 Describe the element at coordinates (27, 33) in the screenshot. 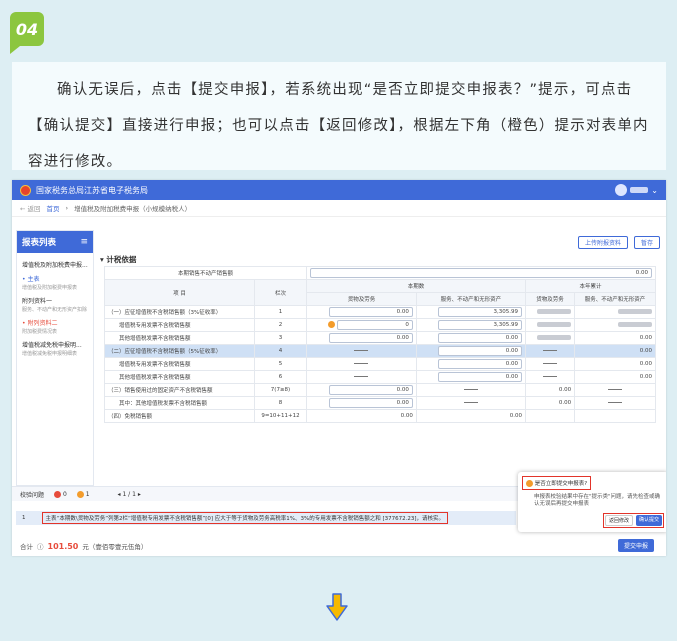

I see `step-badge: 04` at that location.